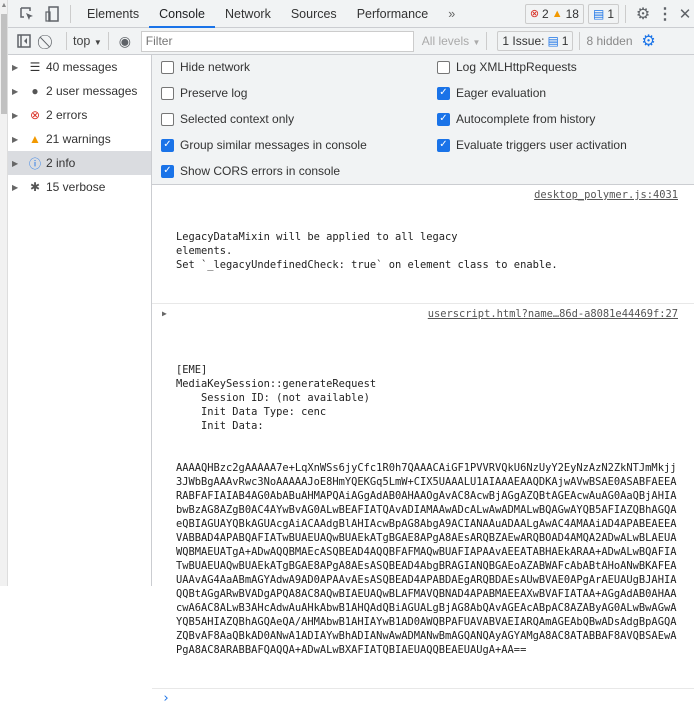 Image resolution: width=694 pixels, height=709 pixels. What do you see at coordinates (553, 314) in the screenshot?
I see `source-link: userscript.html?name…86d-a8081e44469f:27` at bounding box center [553, 314].